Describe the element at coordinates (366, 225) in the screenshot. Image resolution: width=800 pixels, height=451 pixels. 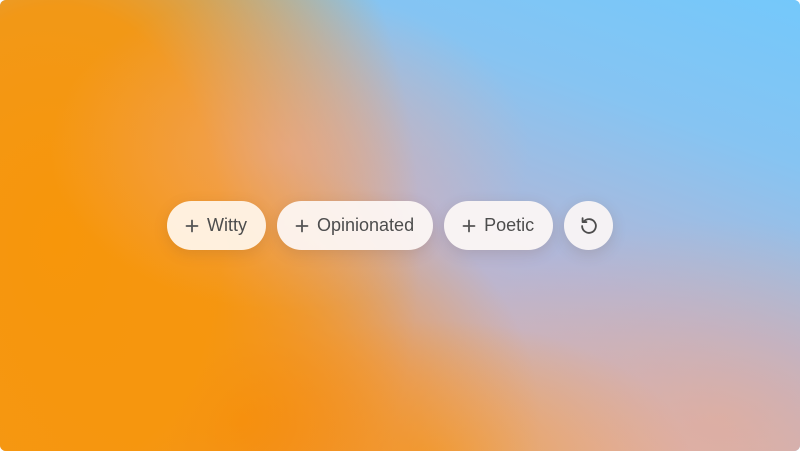
I see `chip-opinionated-label: Opinionated` at that location.